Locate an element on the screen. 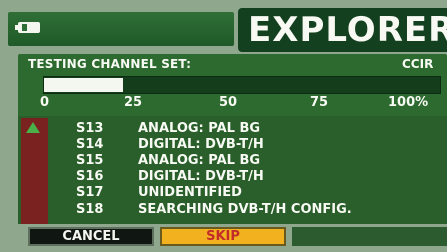  list-scrollbar is located at coordinates (34, 171).